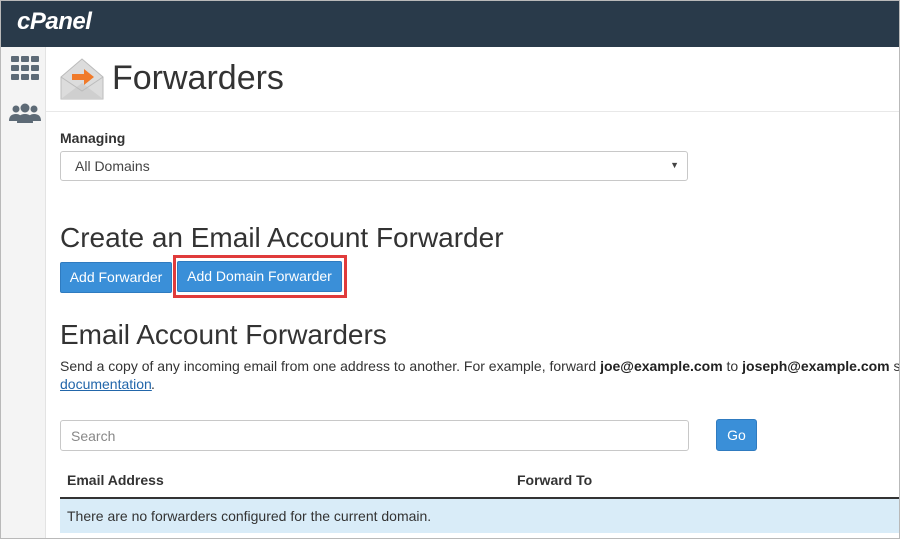 This screenshot has height=539, width=900. Describe the element at coordinates (106, 384) in the screenshot. I see `documentation-link: documentation` at that location.